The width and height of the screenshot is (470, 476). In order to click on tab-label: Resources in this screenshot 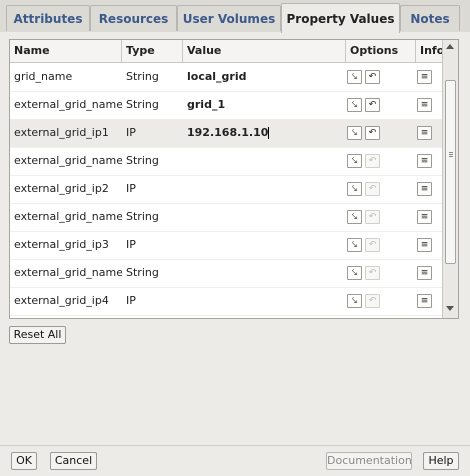, I will do `click(133, 18)`.